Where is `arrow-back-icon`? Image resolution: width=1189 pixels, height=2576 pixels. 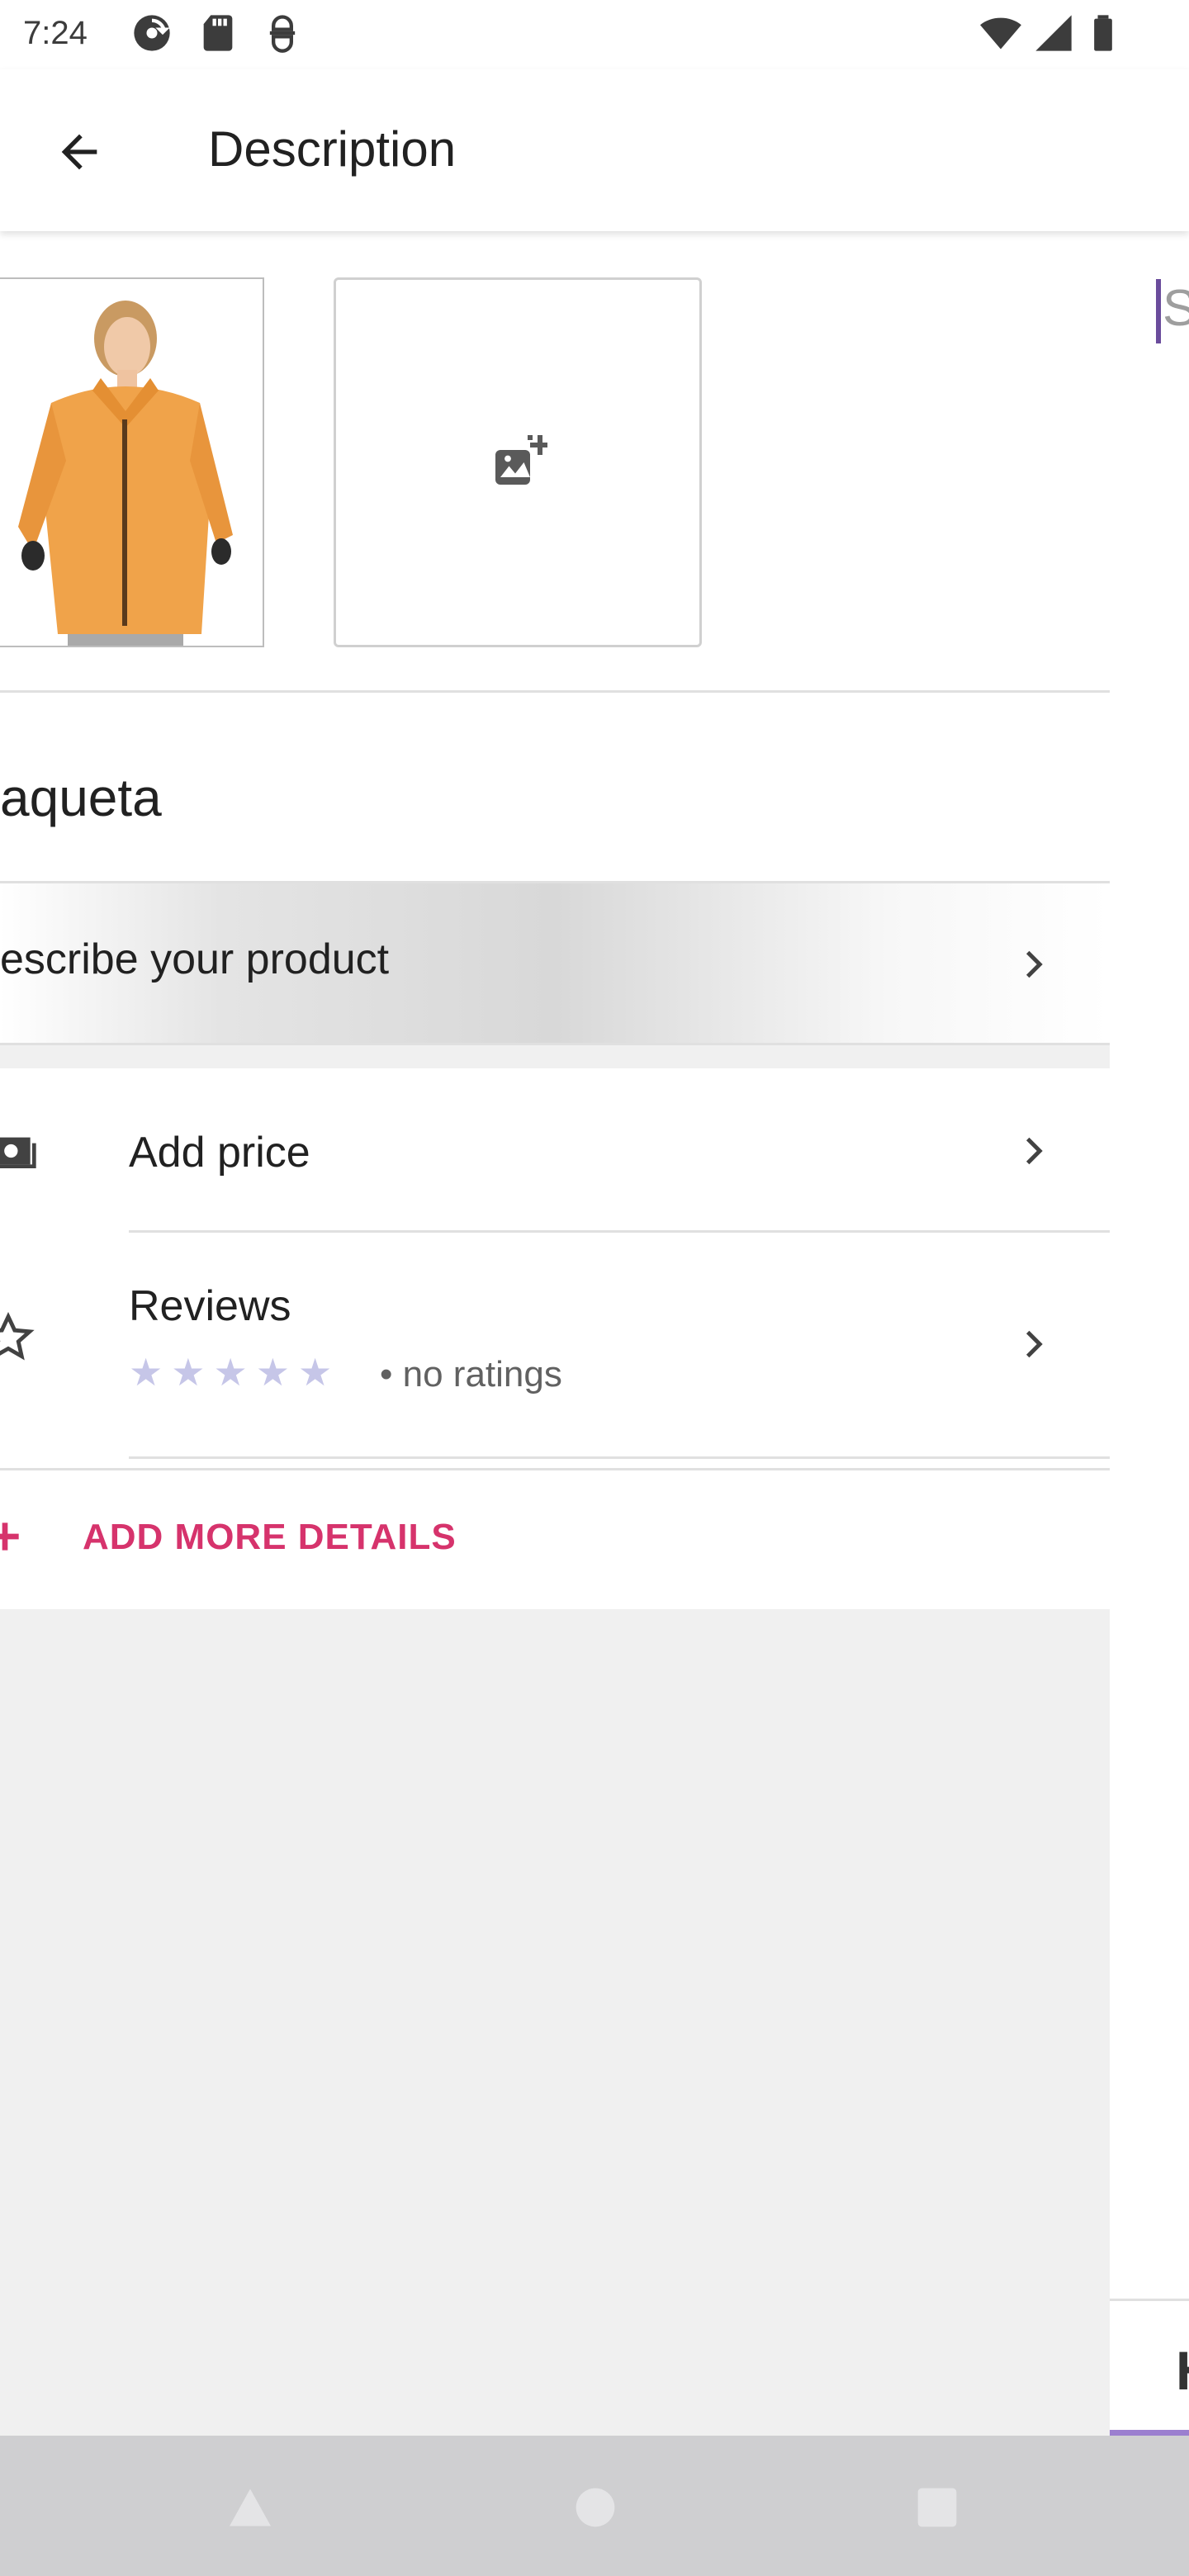 arrow-back-icon is located at coordinates (79, 152).